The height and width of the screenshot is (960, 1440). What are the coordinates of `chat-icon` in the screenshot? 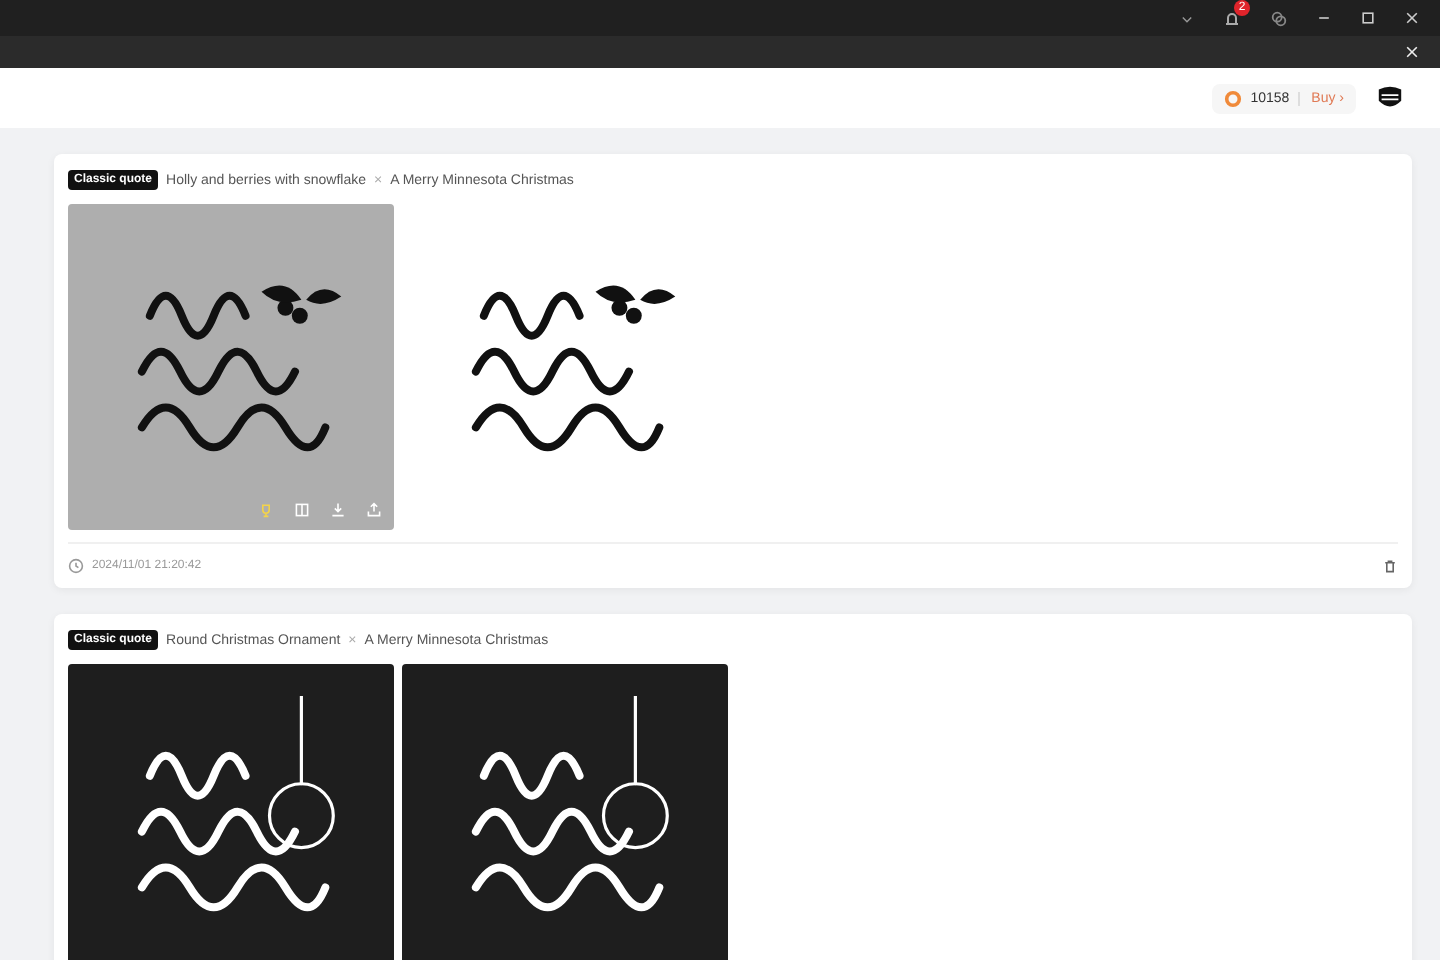 It's located at (1279, 18).